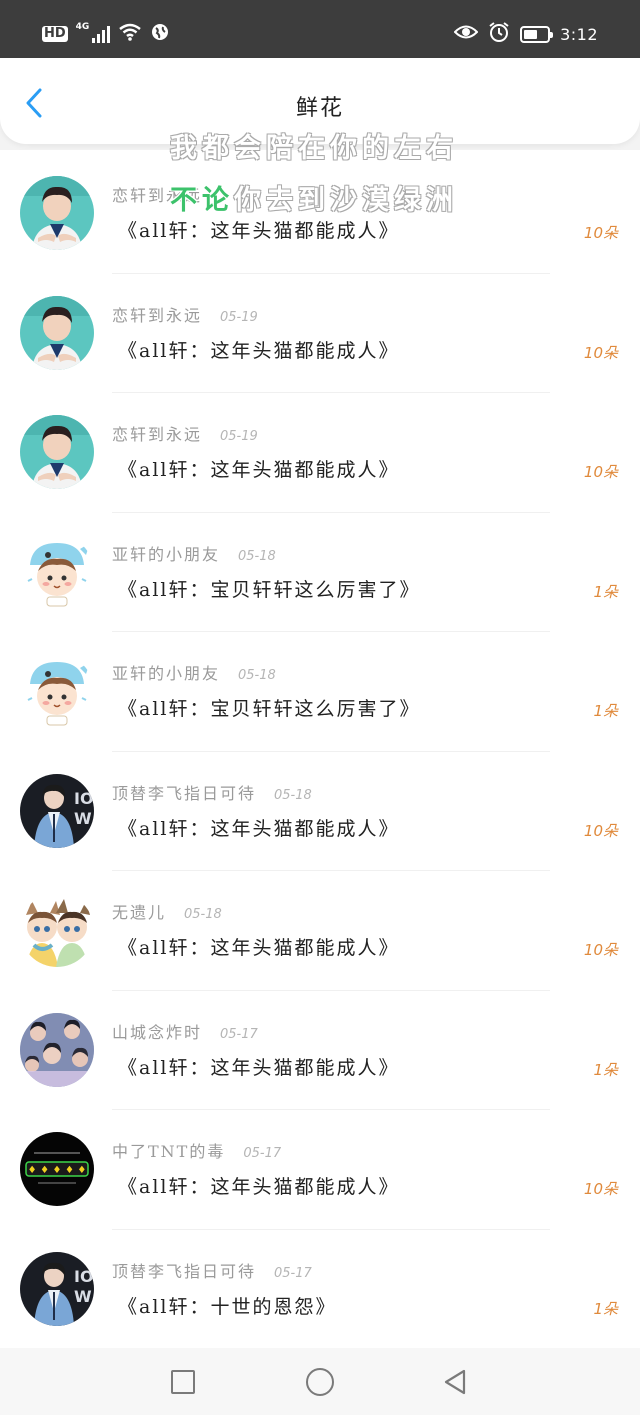  I want to click on back-triangle-button, so click(456, 1382).